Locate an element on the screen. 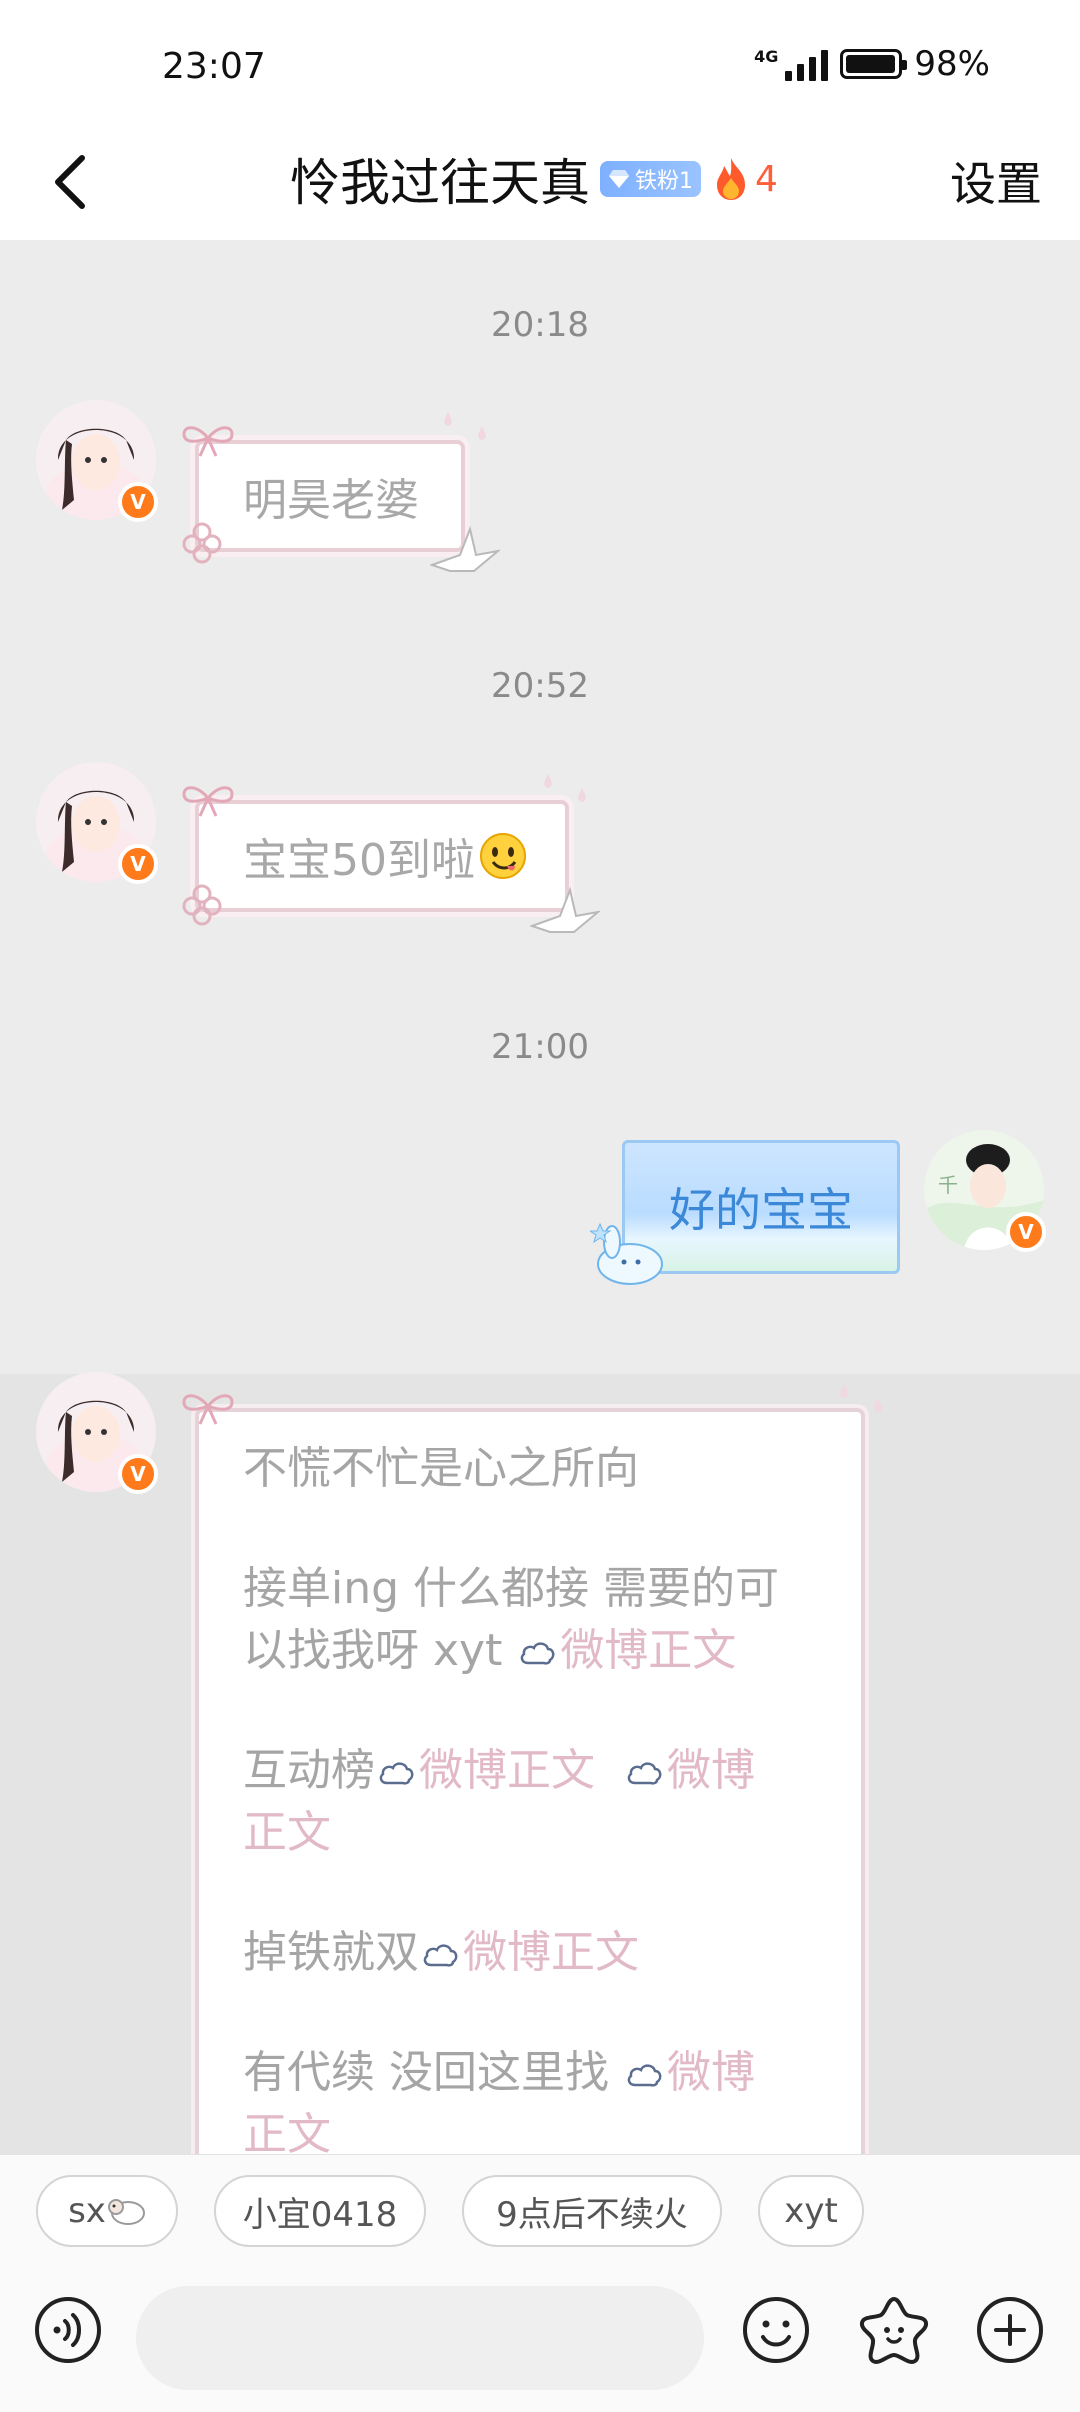  add-icon is located at coordinates (1010, 2330).